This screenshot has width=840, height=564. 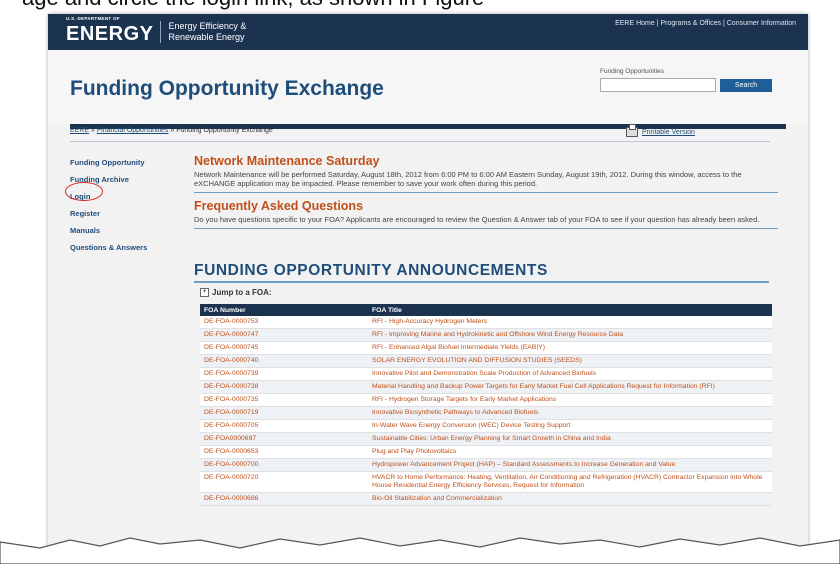 I want to click on jump-label: Jump to a FOA:, so click(x=242, y=292).